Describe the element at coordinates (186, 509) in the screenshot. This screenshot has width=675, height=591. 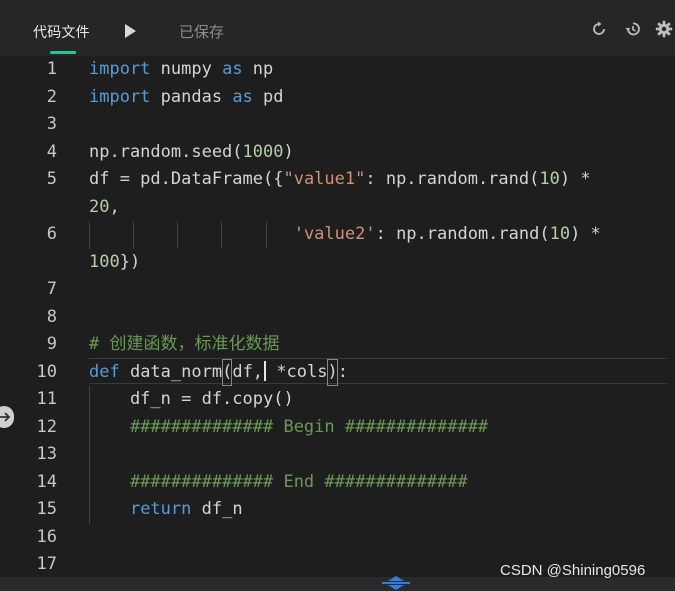
I see `code-text: return df_n` at that location.